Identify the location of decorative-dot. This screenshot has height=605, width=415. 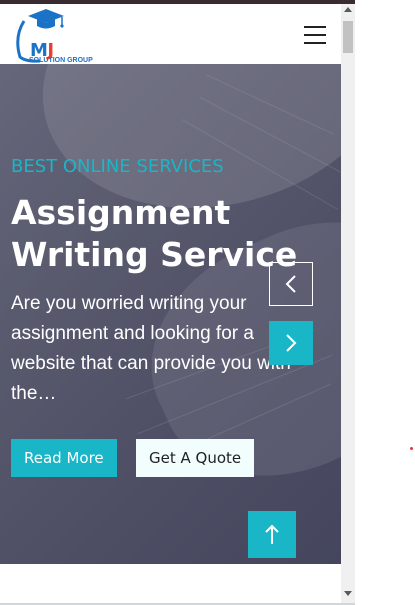
(411, 448).